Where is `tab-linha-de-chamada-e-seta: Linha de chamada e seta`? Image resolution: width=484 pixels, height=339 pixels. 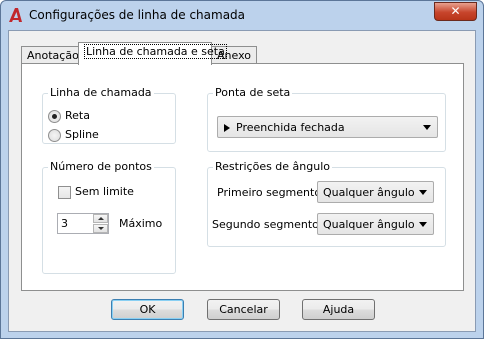
tab-linha-de-chamada-e-seta: Linha de chamada e seta is located at coordinates (152, 53).